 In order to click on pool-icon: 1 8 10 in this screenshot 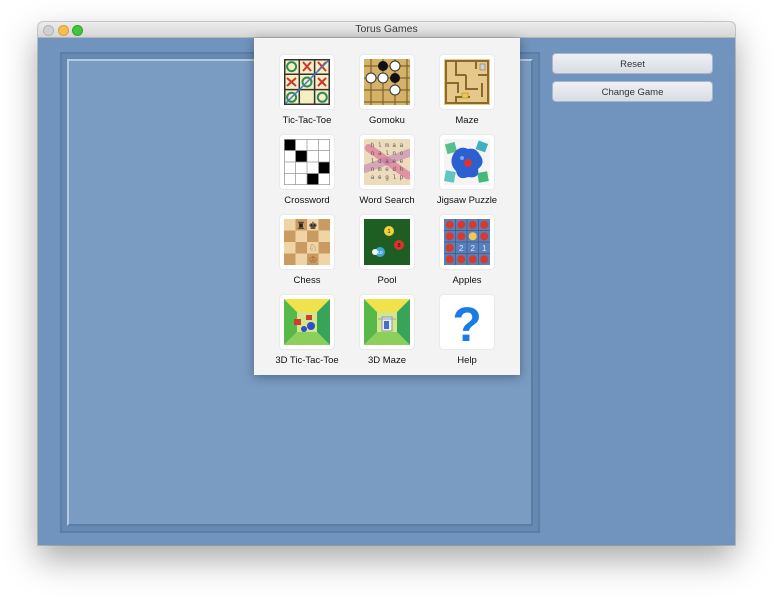, I will do `click(387, 242)`.